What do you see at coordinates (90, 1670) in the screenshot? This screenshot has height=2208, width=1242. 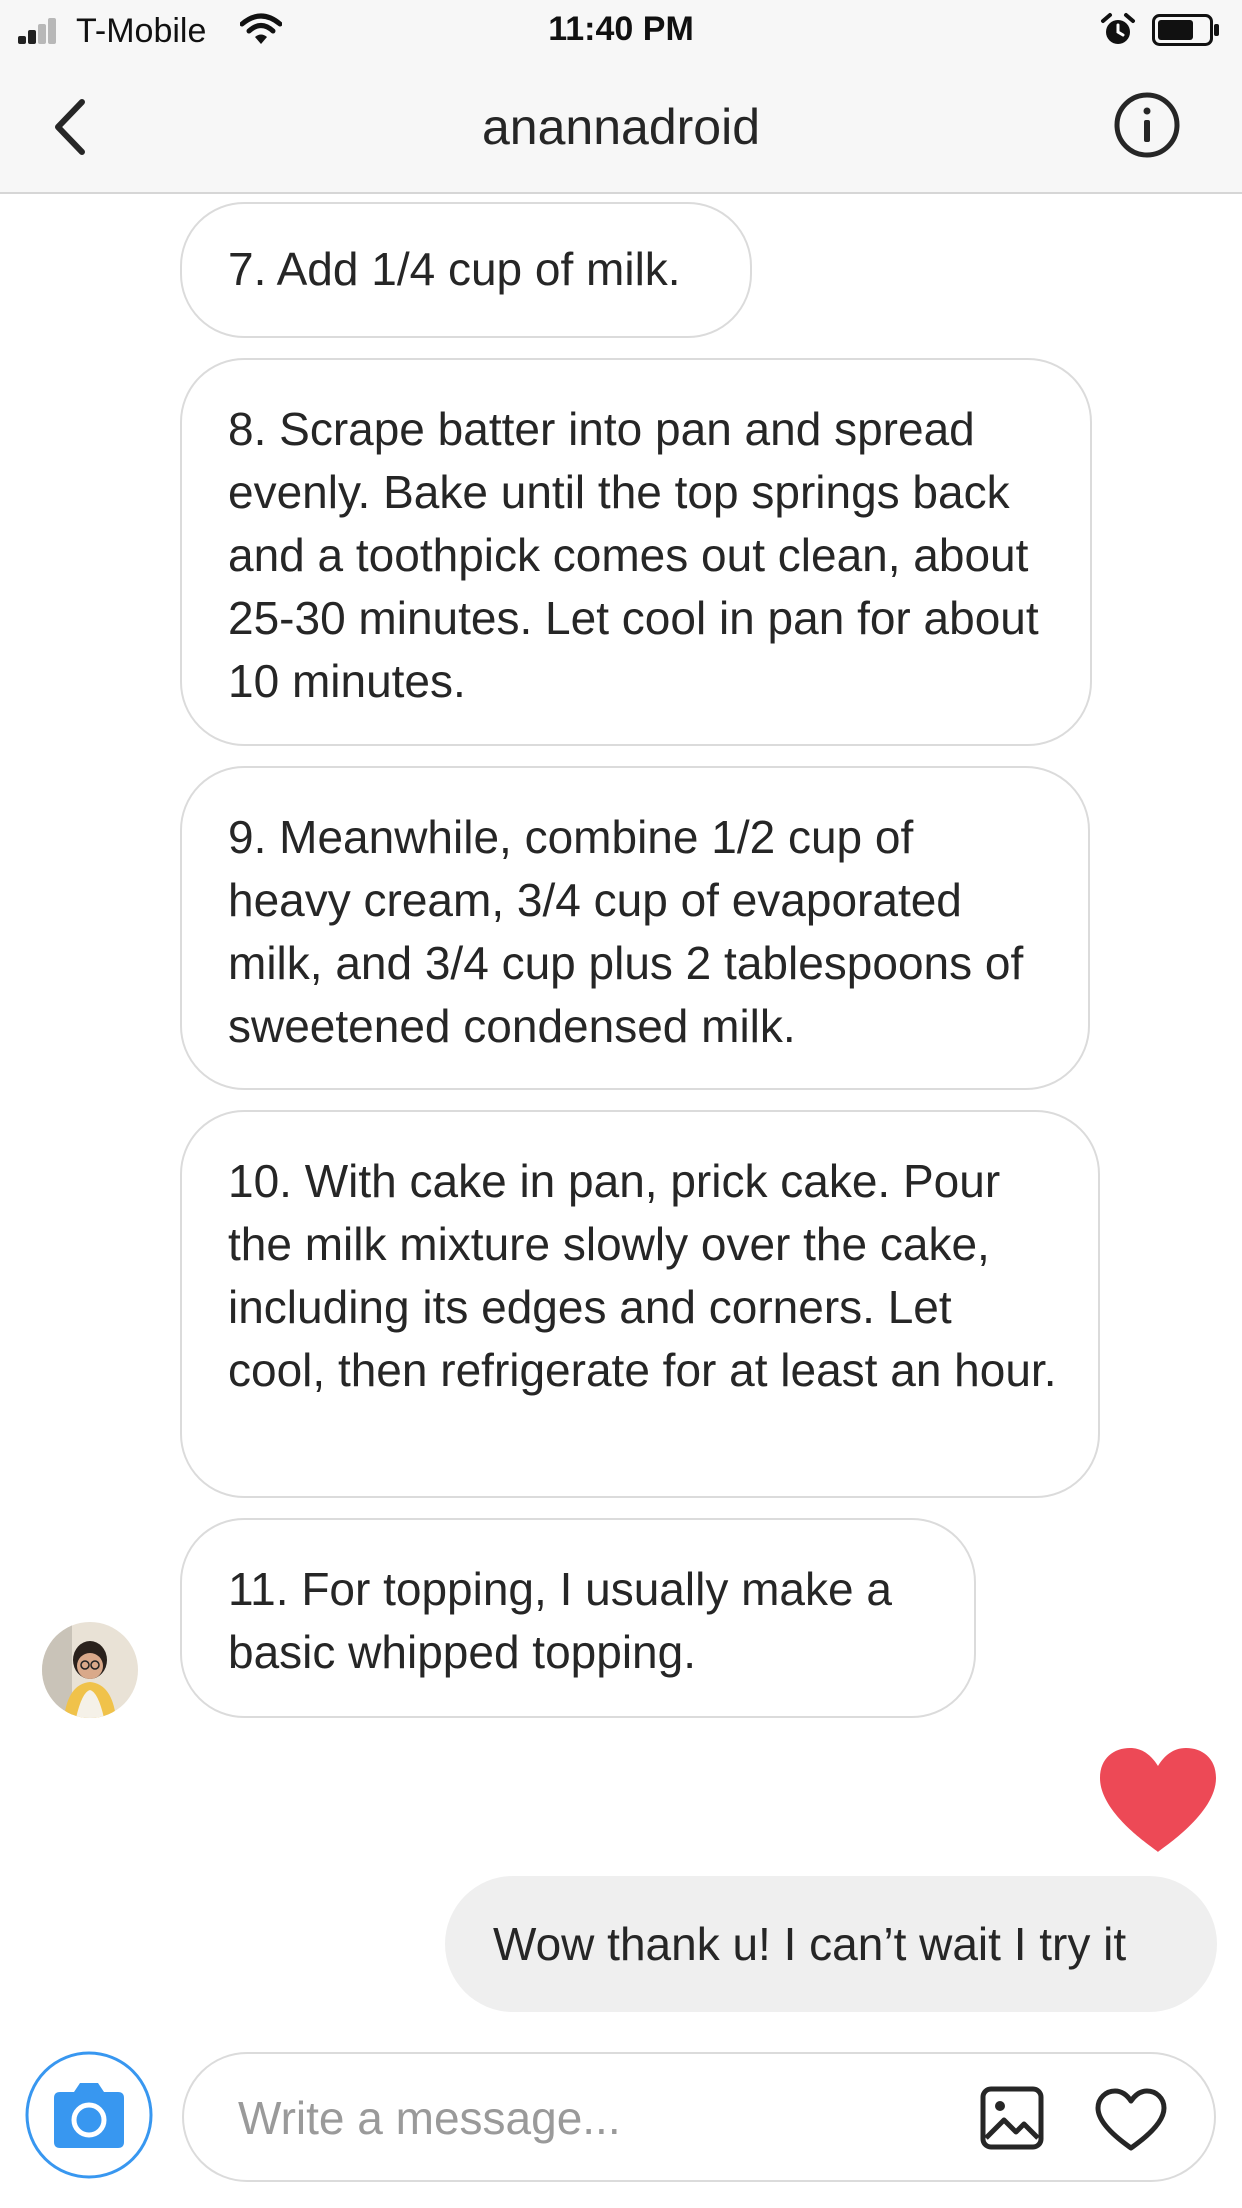 I see `avatar` at bounding box center [90, 1670].